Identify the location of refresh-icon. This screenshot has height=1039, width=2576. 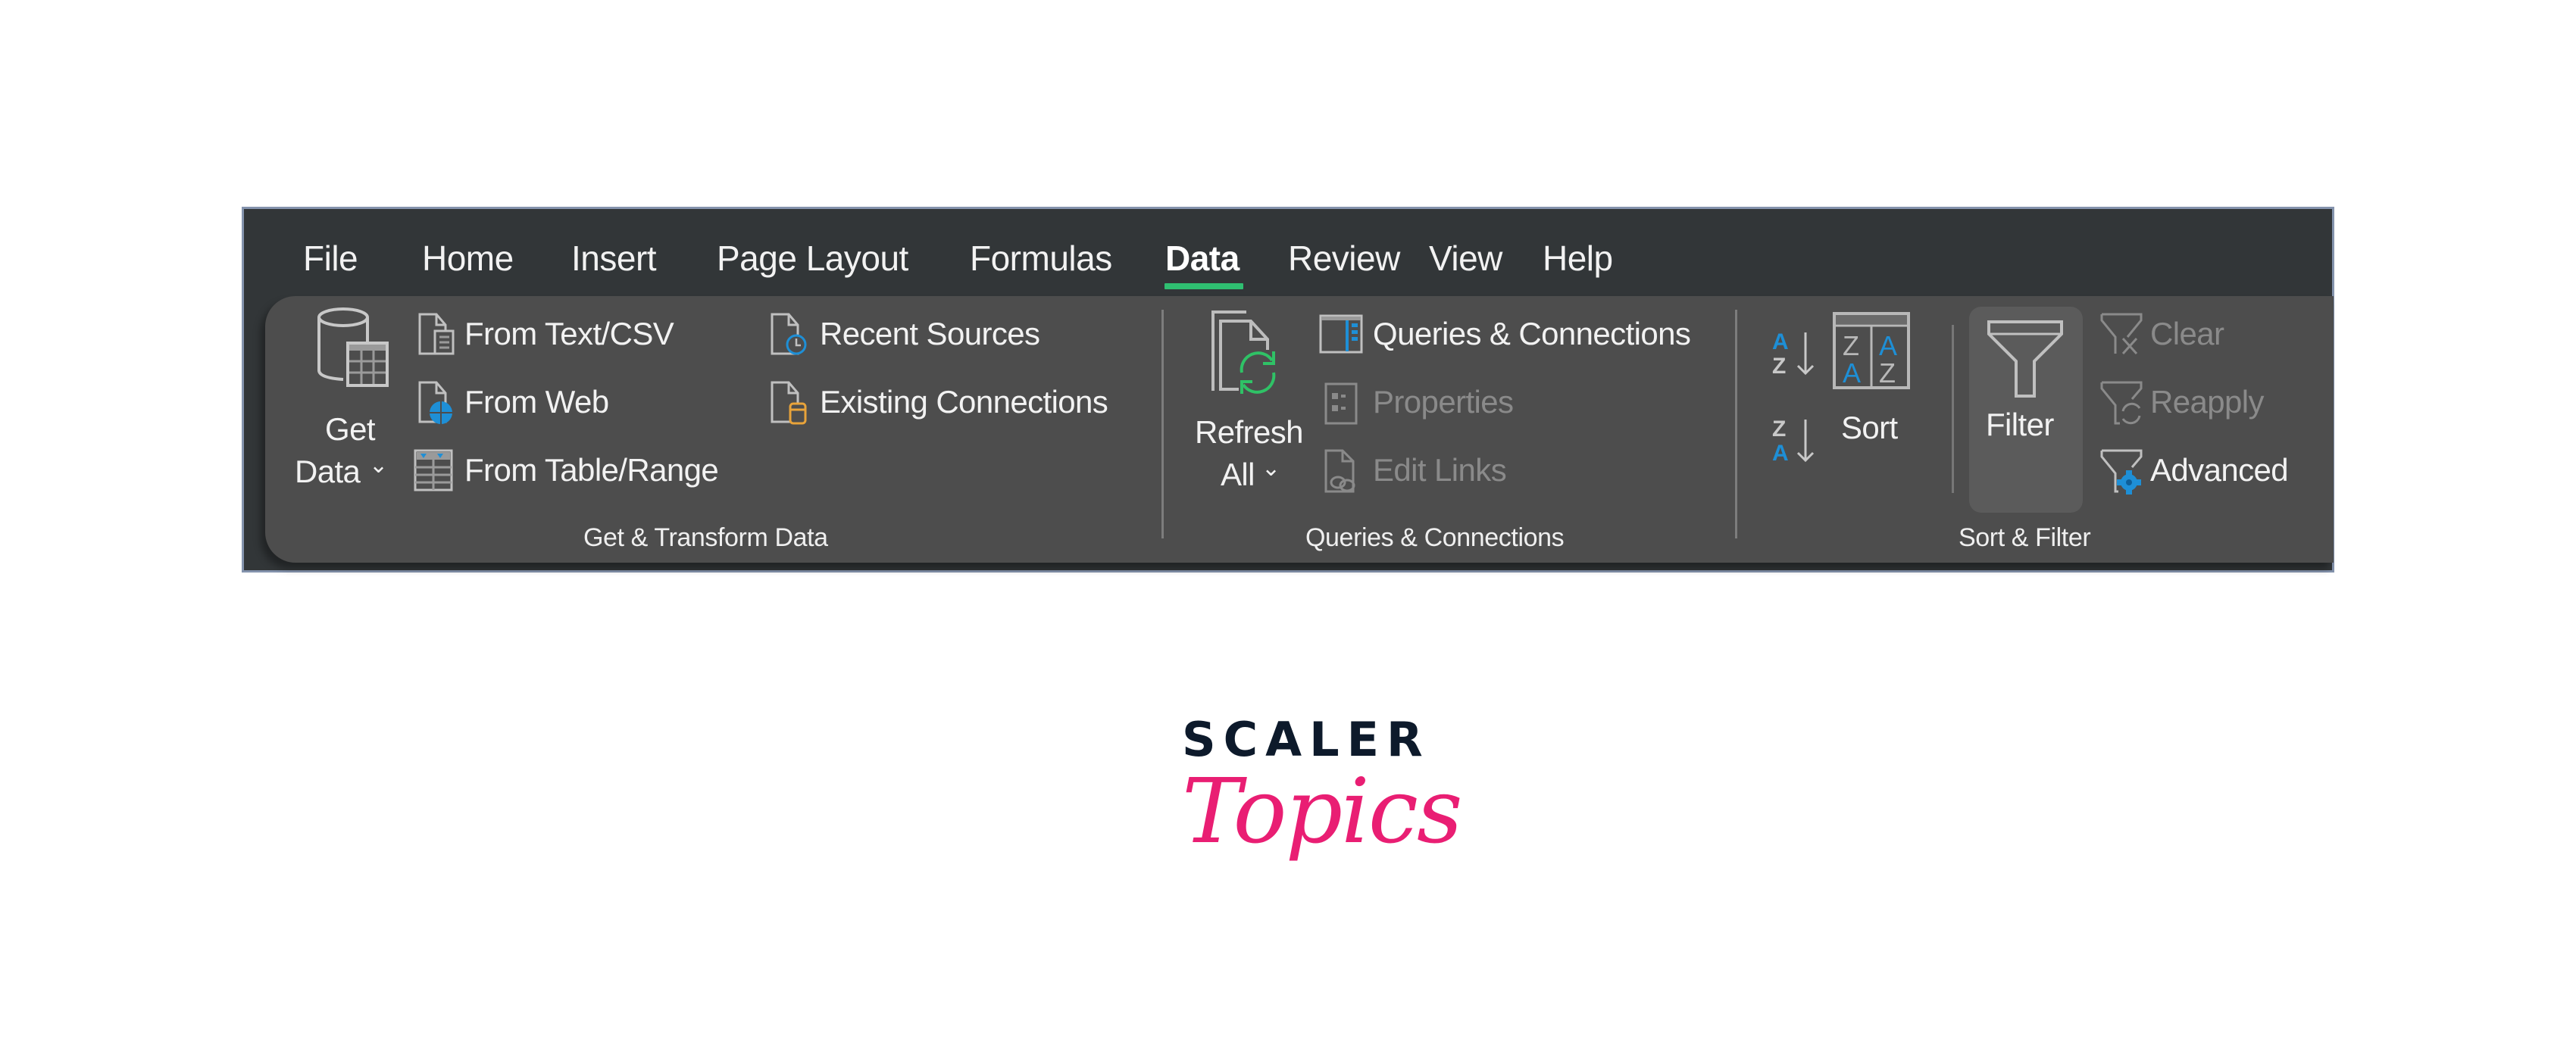
(1246, 351).